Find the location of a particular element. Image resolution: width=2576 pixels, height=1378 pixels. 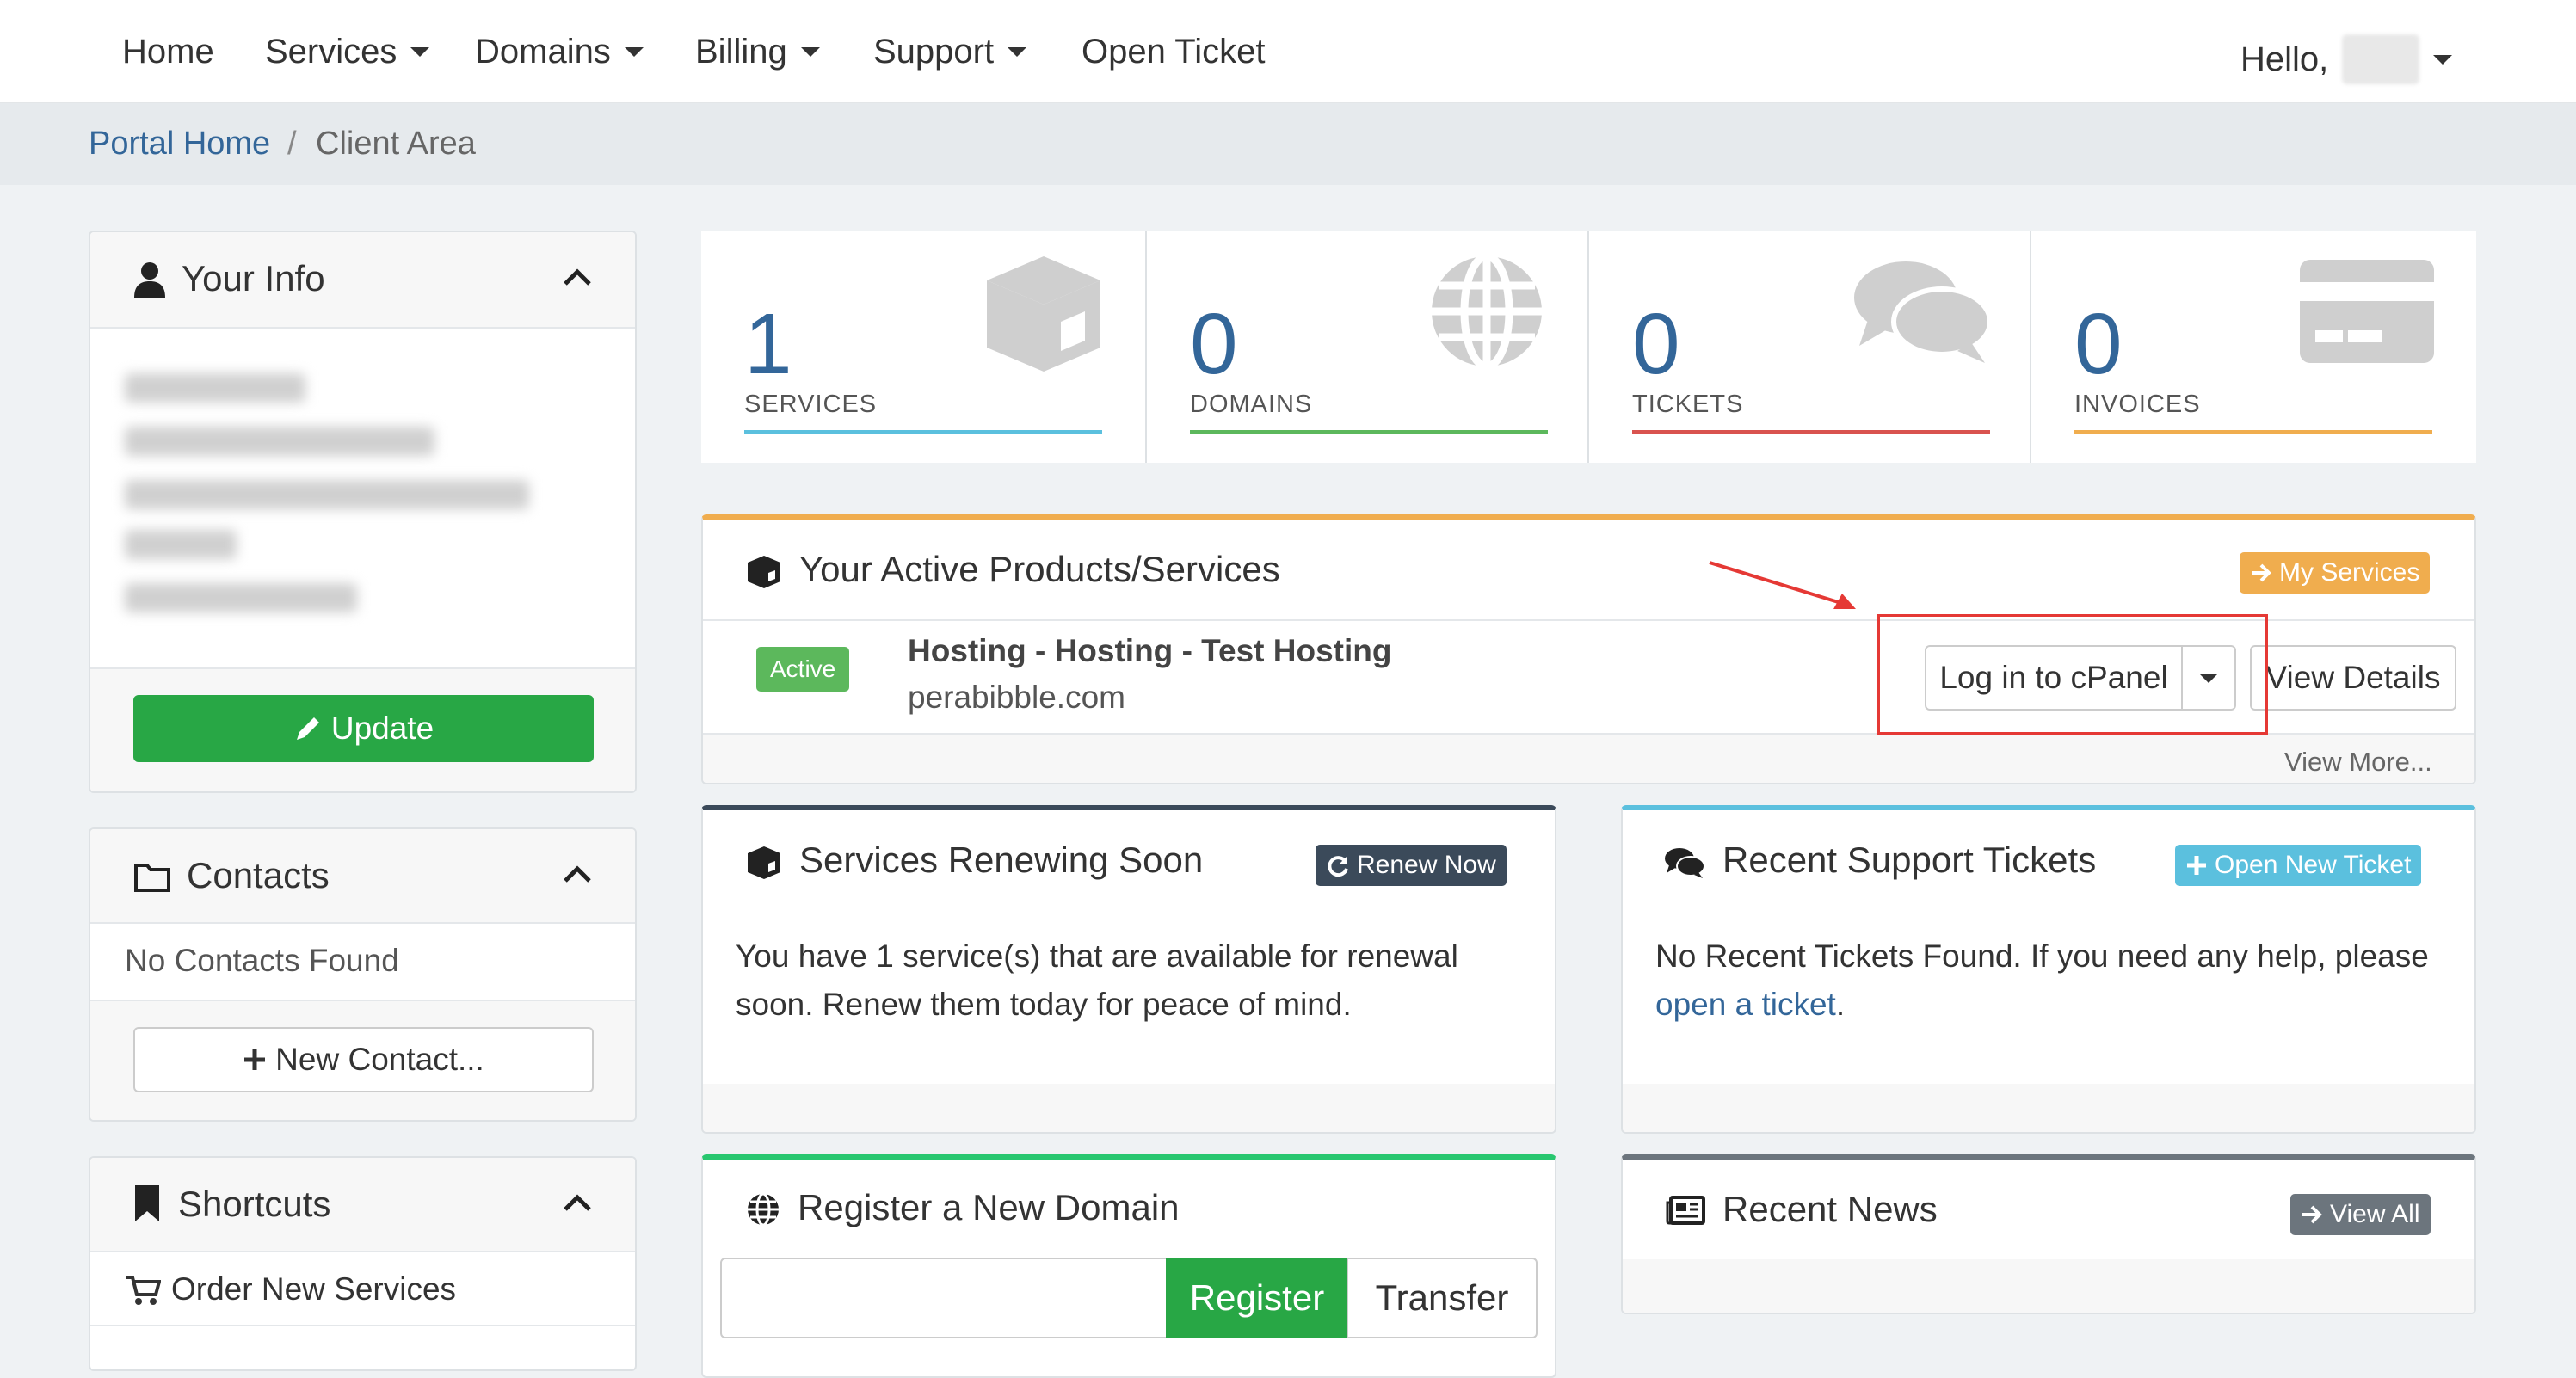

pencil-icon is located at coordinates (308, 728).